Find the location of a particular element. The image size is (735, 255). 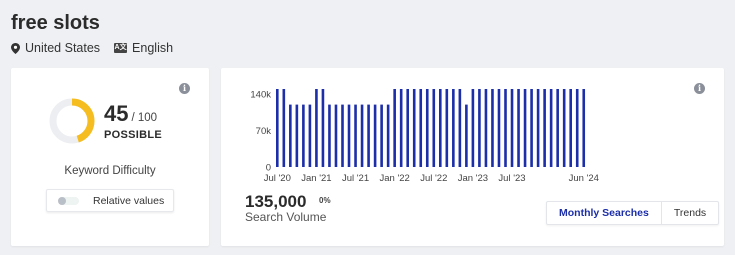

language: A文 English is located at coordinates (143, 48).